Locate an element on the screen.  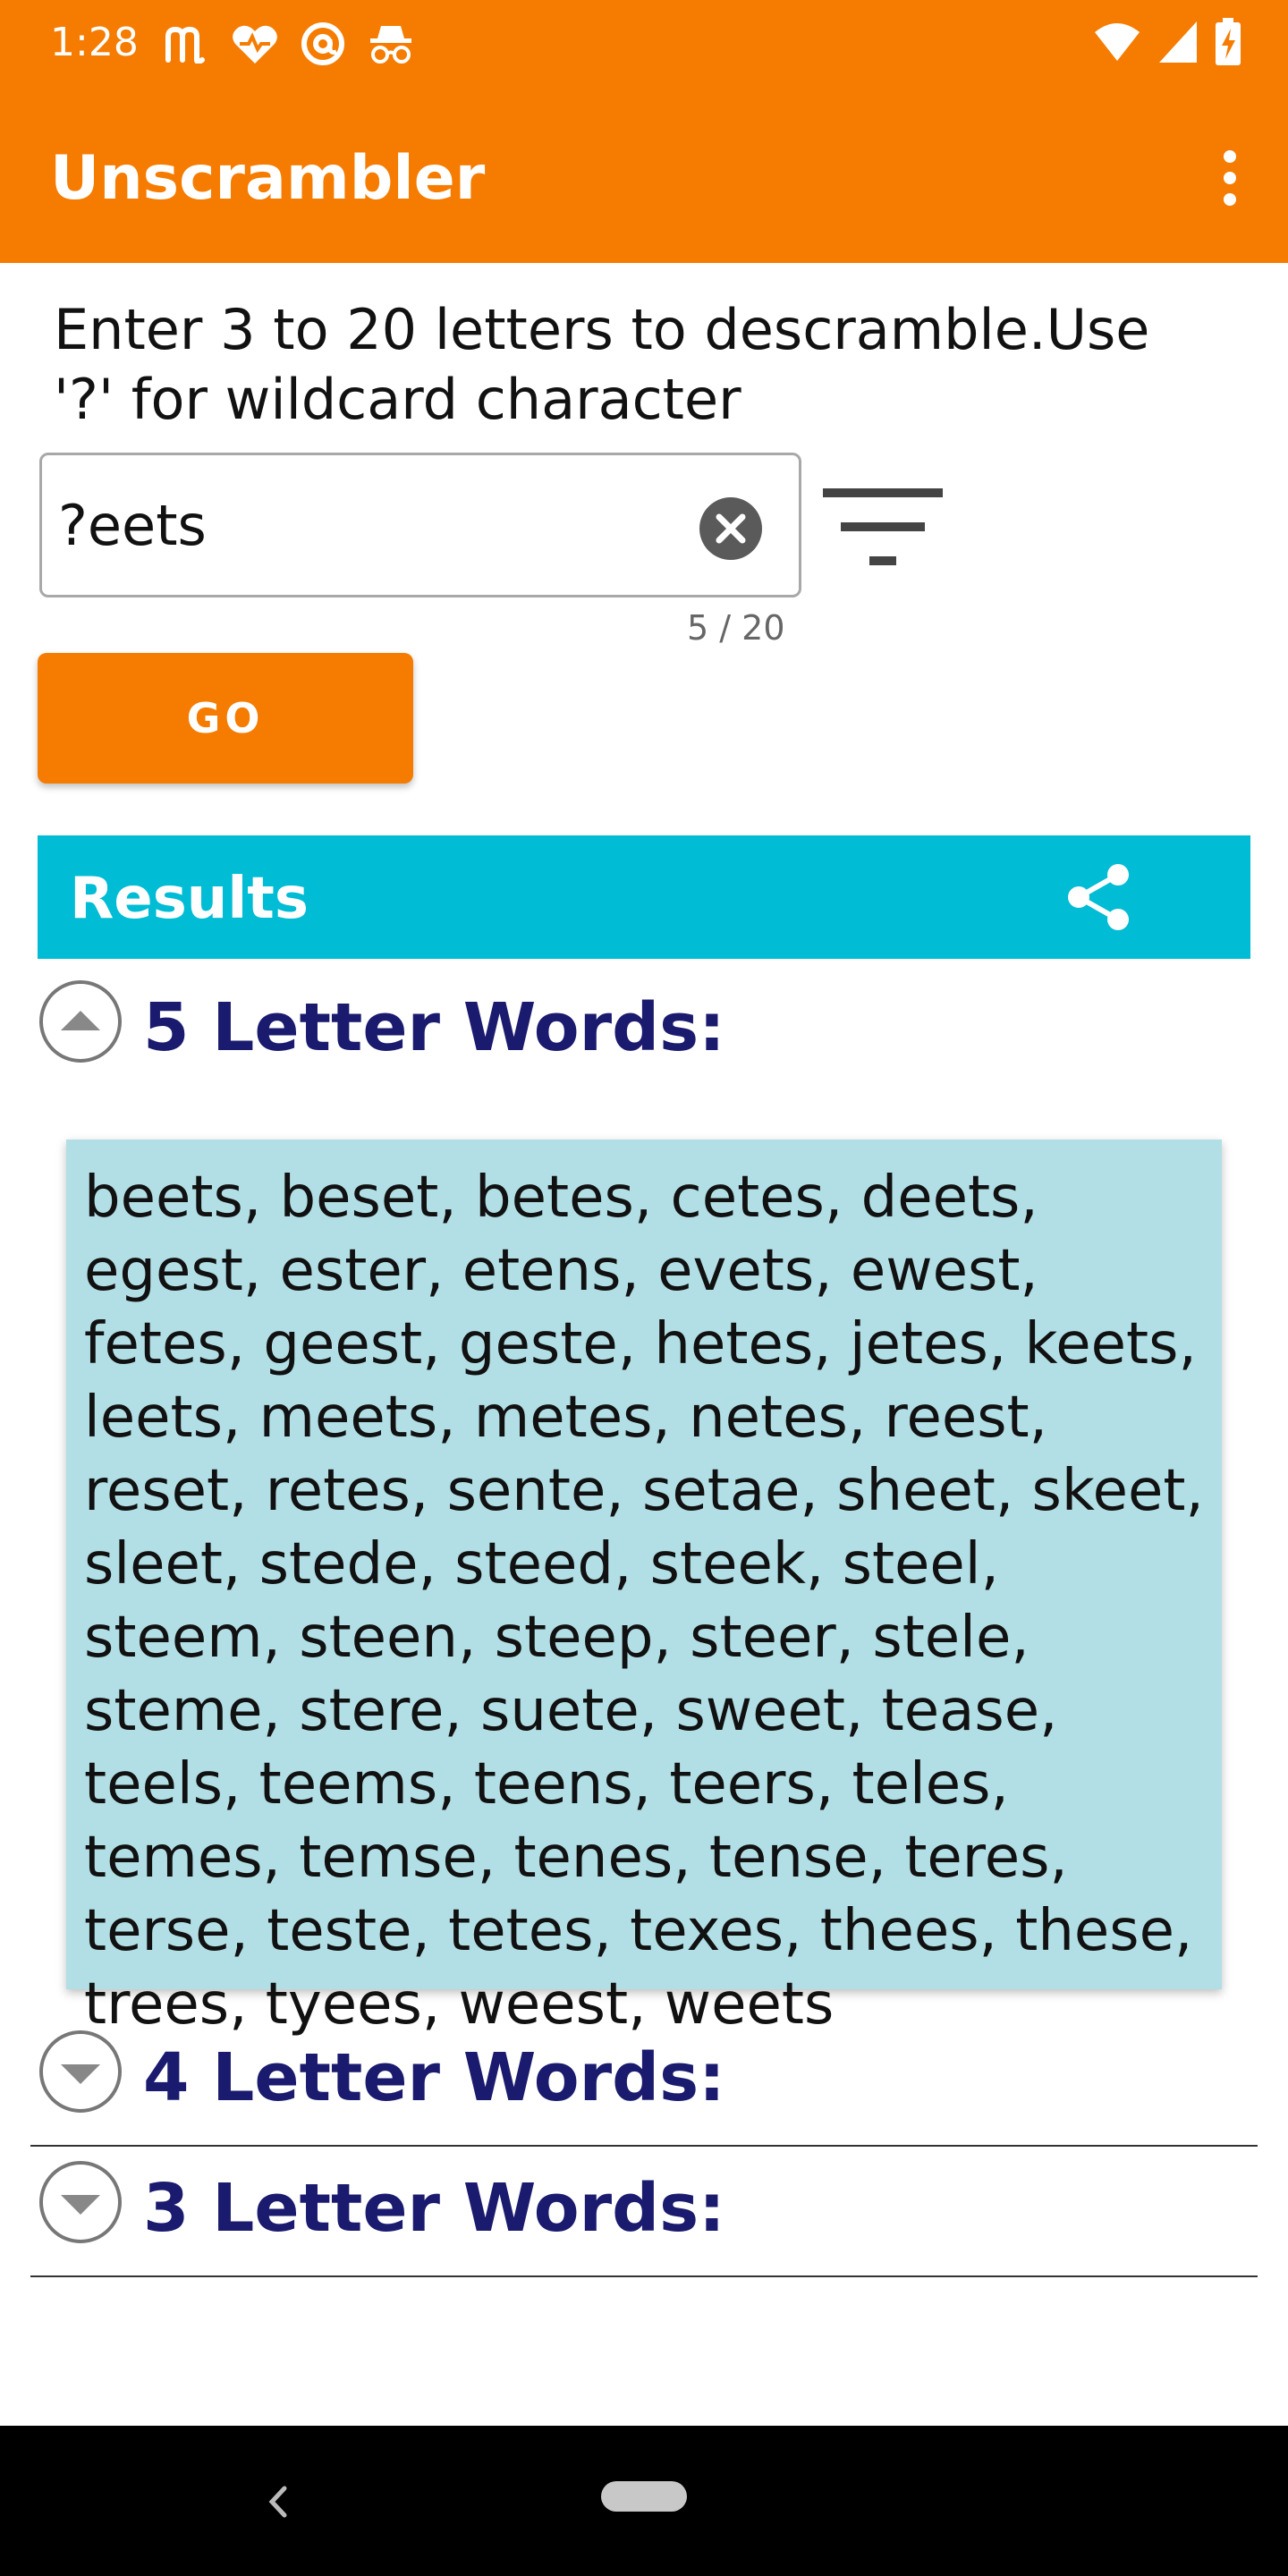
back-icon is located at coordinates (277, 2501).